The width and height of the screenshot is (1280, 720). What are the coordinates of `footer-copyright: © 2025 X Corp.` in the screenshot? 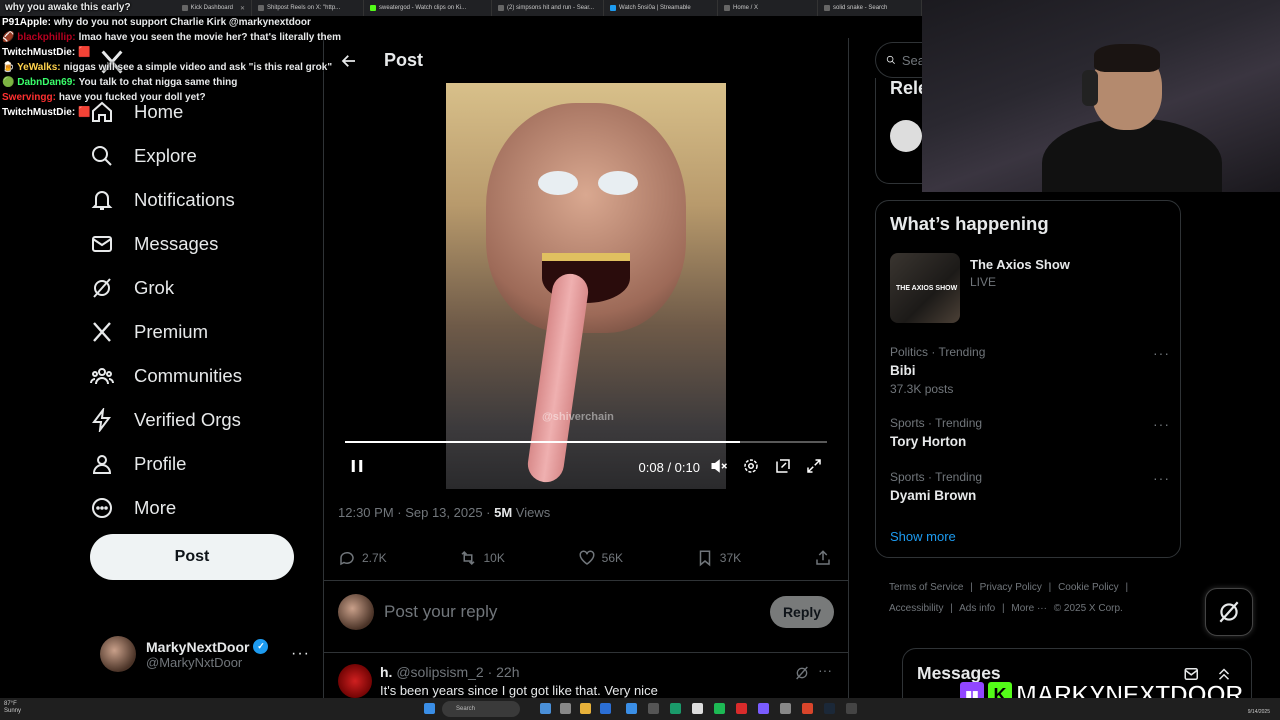 It's located at (1088, 608).